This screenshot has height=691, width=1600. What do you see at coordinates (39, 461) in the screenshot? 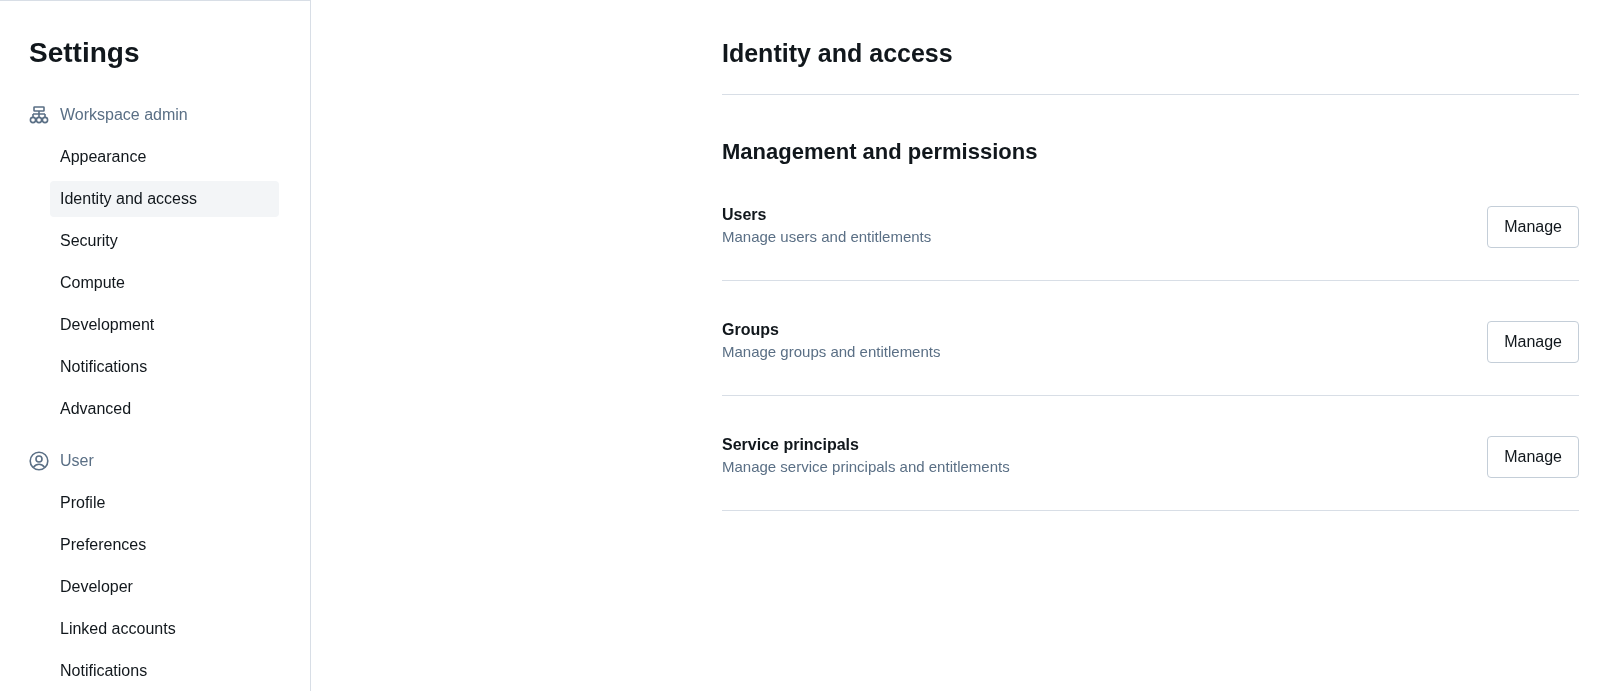
I see `user-icon` at bounding box center [39, 461].